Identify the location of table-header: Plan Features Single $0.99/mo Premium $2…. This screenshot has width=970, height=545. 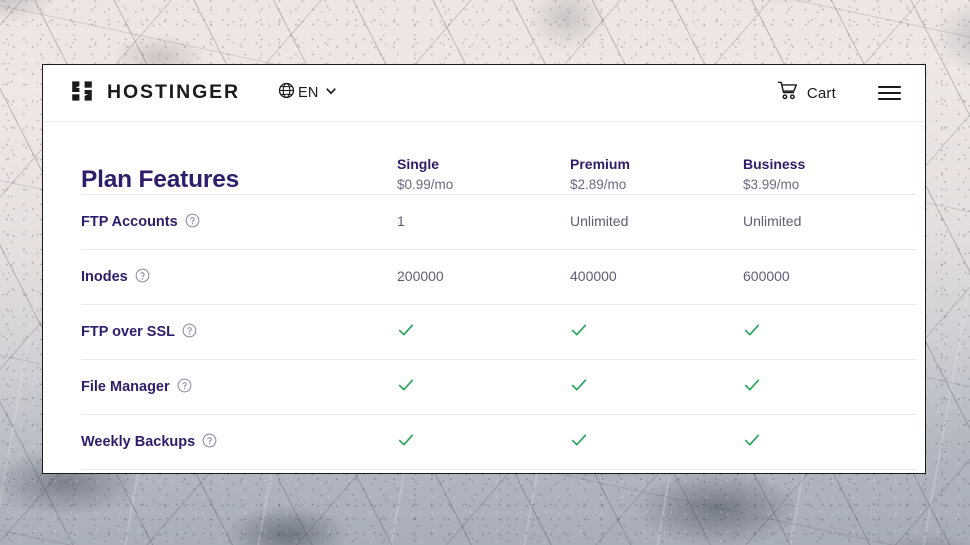
(498, 176).